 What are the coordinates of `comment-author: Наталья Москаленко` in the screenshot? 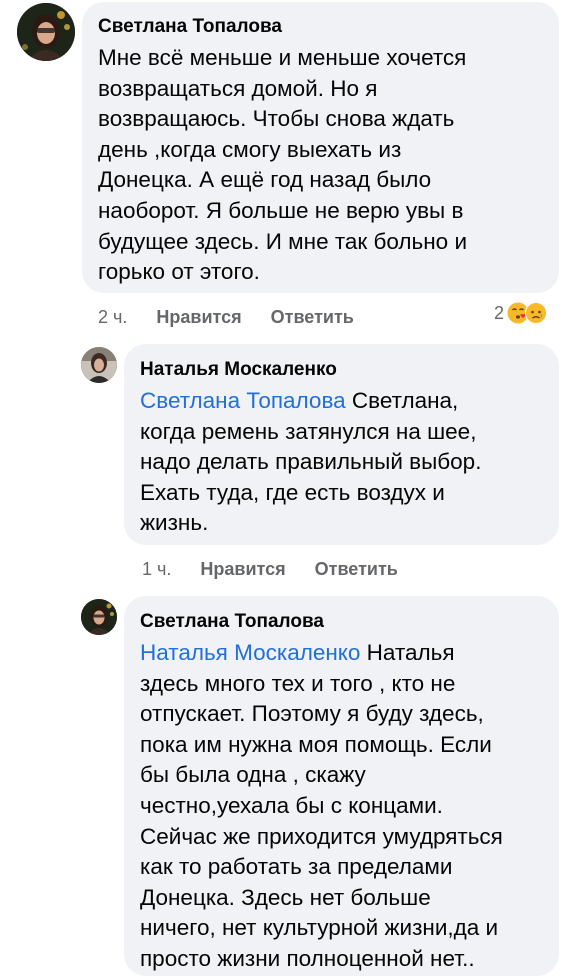 It's located at (340, 370).